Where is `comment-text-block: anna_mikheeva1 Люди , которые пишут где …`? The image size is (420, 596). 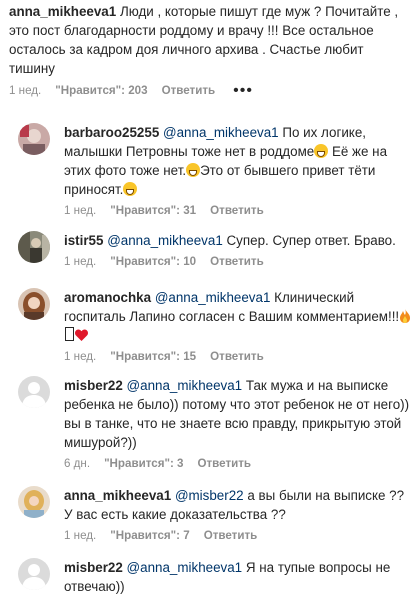 comment-text-block: anna_mikheeva1 Люди , которые пишут где … is located at coordinates (210, 40).